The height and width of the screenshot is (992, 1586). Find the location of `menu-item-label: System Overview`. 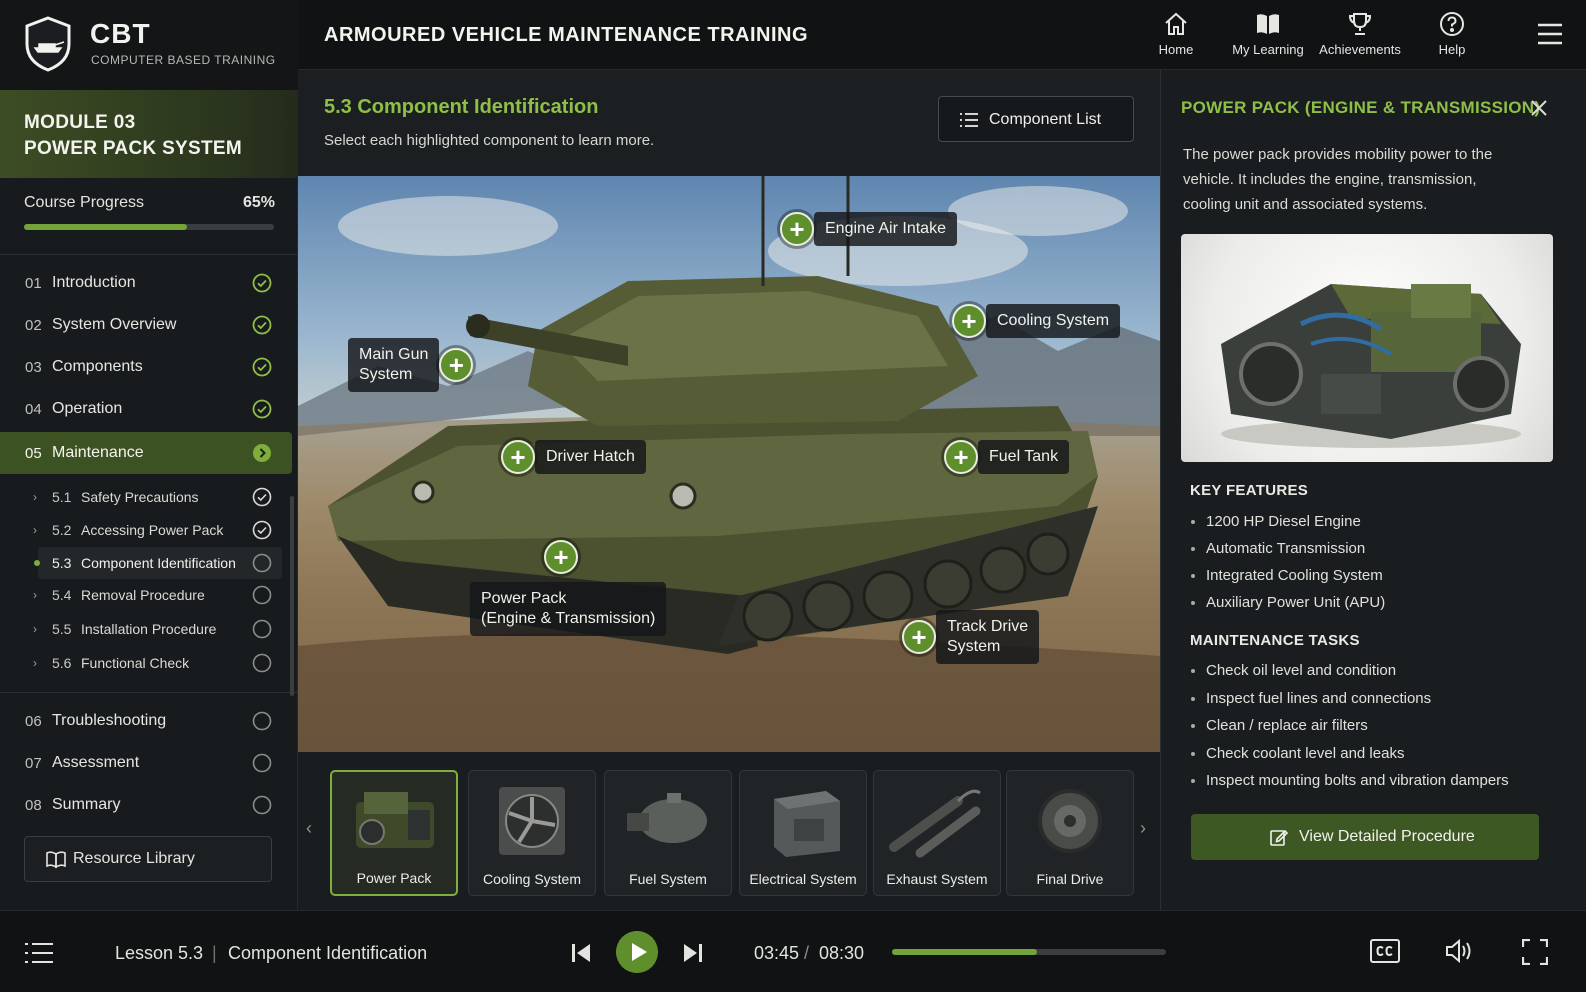

menu-item-label: System Overview is located at coordinates (114, 324).